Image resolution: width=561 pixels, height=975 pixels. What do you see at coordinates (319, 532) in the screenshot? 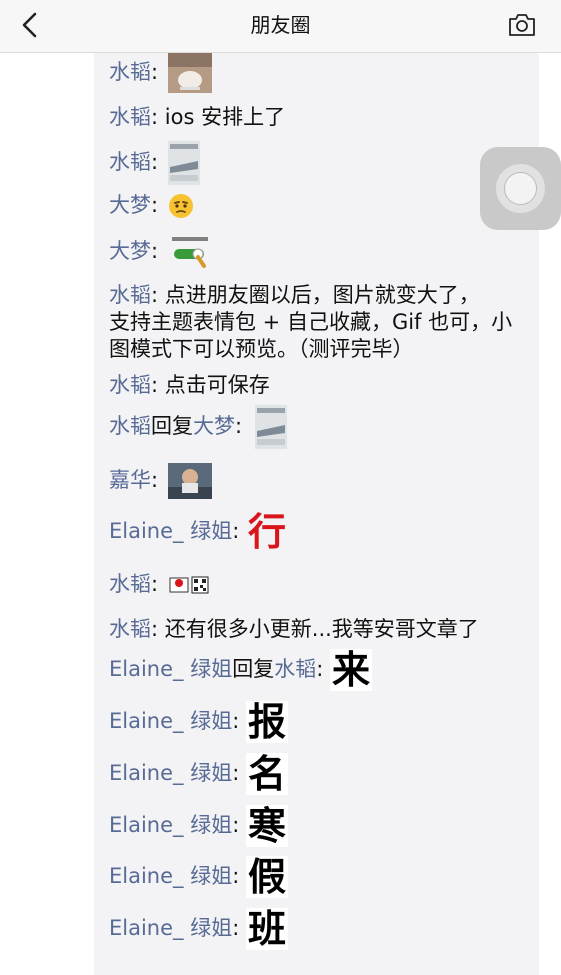
I see `comment-row: Elaine_ 绿姐: 行` at bounding box center [319, 532].